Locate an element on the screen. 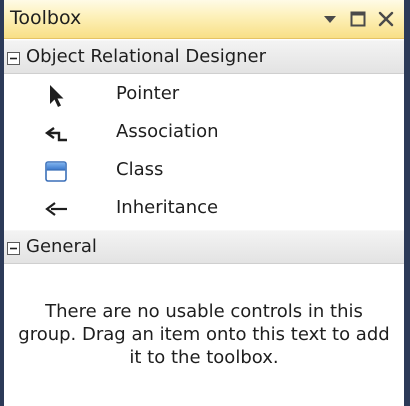  toolbox-title: Toolbox is located at coordinates (46, 18).